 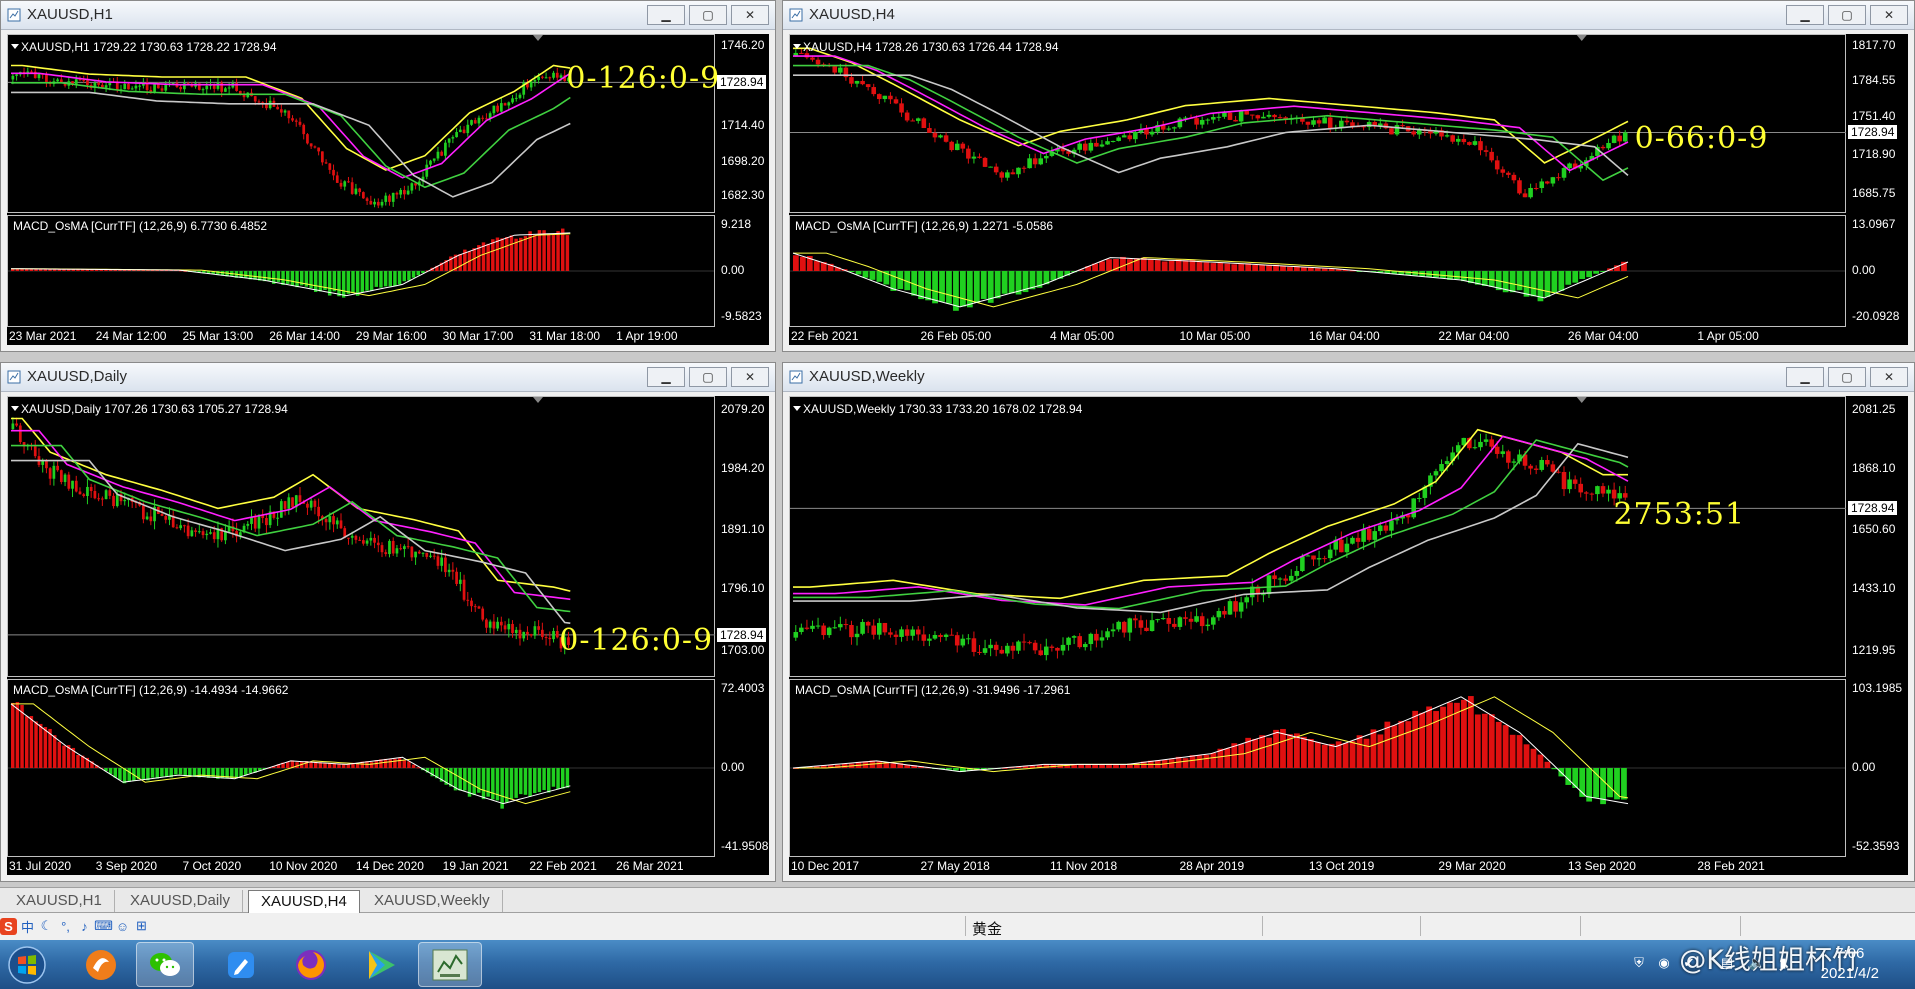 I want to click on tray-wechat-icon: ◉, so click(x=1664, y=963).